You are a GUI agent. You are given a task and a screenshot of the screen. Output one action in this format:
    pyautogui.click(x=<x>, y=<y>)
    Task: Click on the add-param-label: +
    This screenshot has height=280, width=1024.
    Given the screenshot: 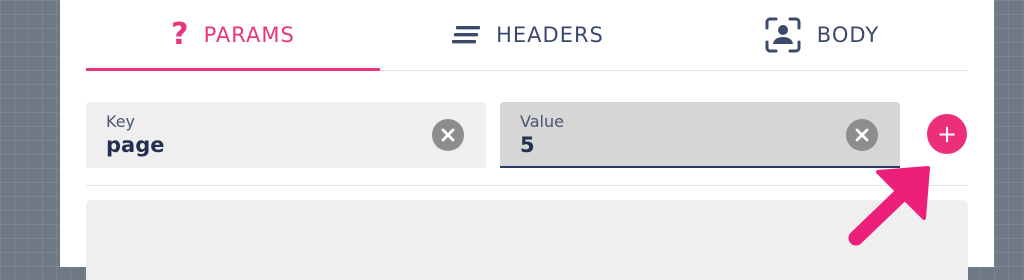 What is the action you would take?
    pyautogui.click(x=947, y=134)
    